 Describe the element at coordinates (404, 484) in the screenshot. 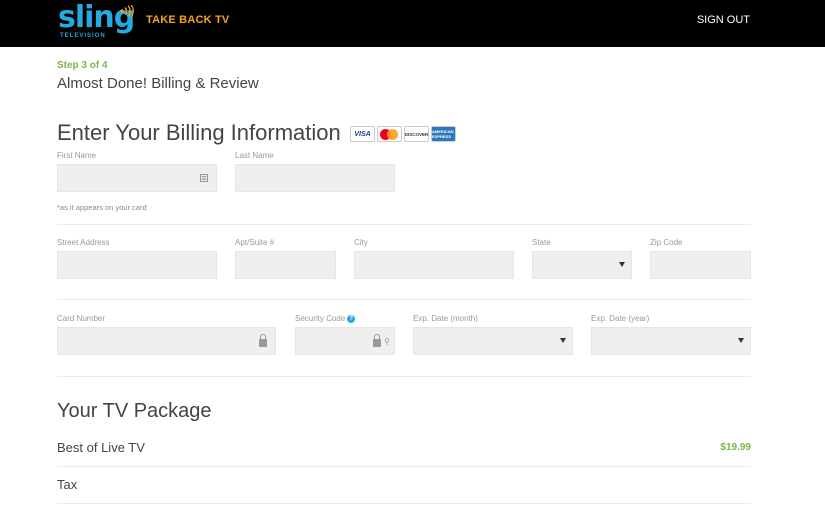

I see `package-row: Tax` at that location.